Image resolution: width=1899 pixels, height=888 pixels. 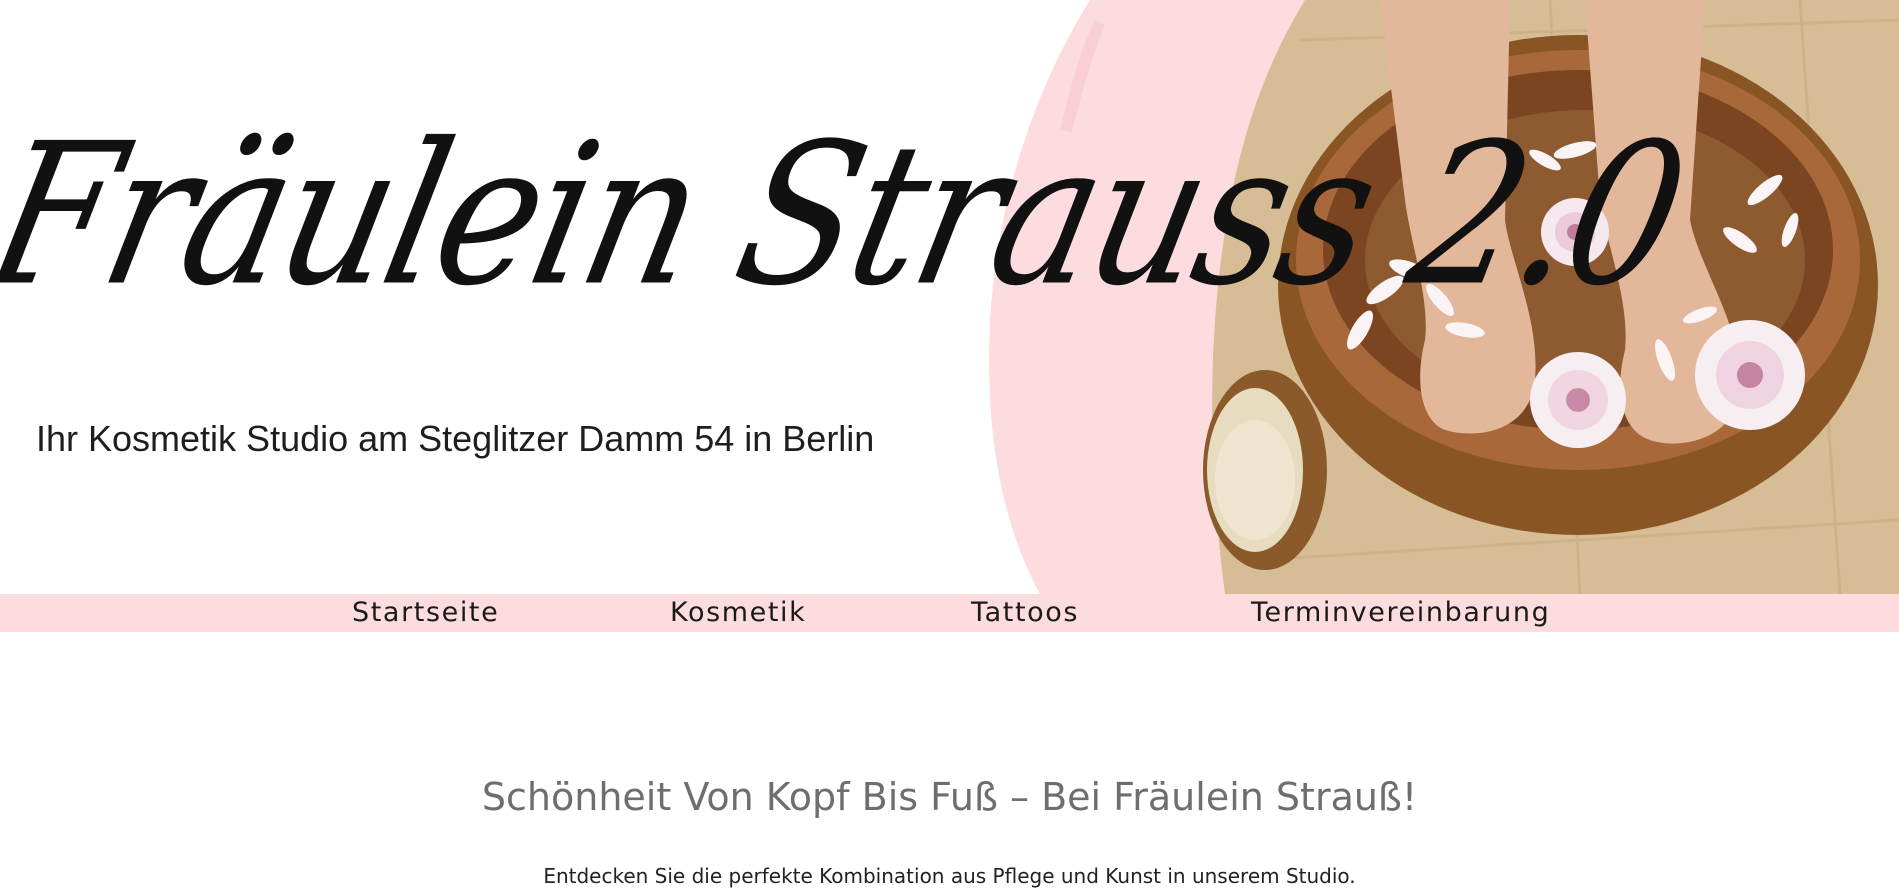 I want to click on nav-item-kosmetik: Kosmetik, so click(x=738, y=613).